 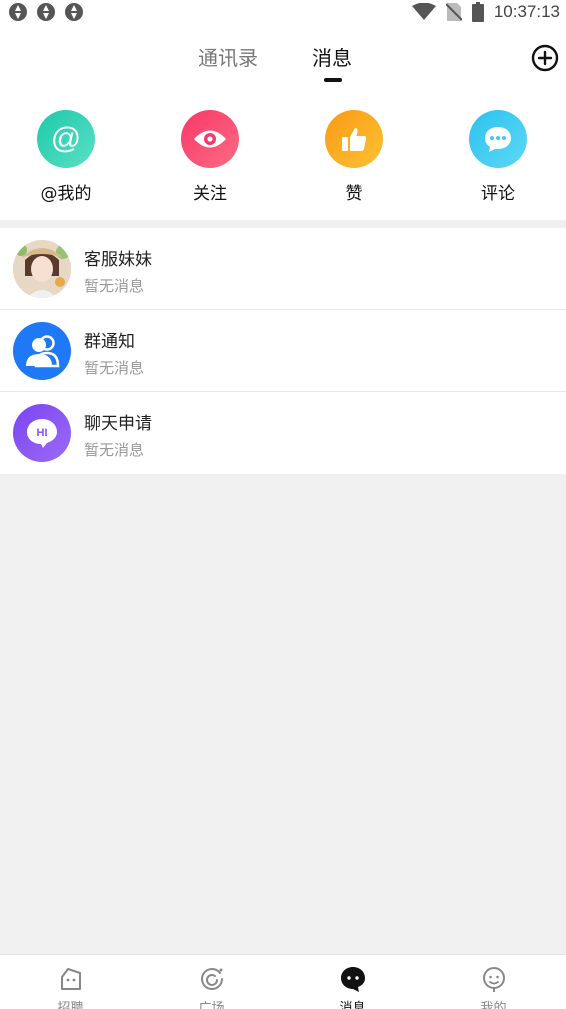 I want to click on nav-item-recruit: 招聘, so click(x=70, y=982).